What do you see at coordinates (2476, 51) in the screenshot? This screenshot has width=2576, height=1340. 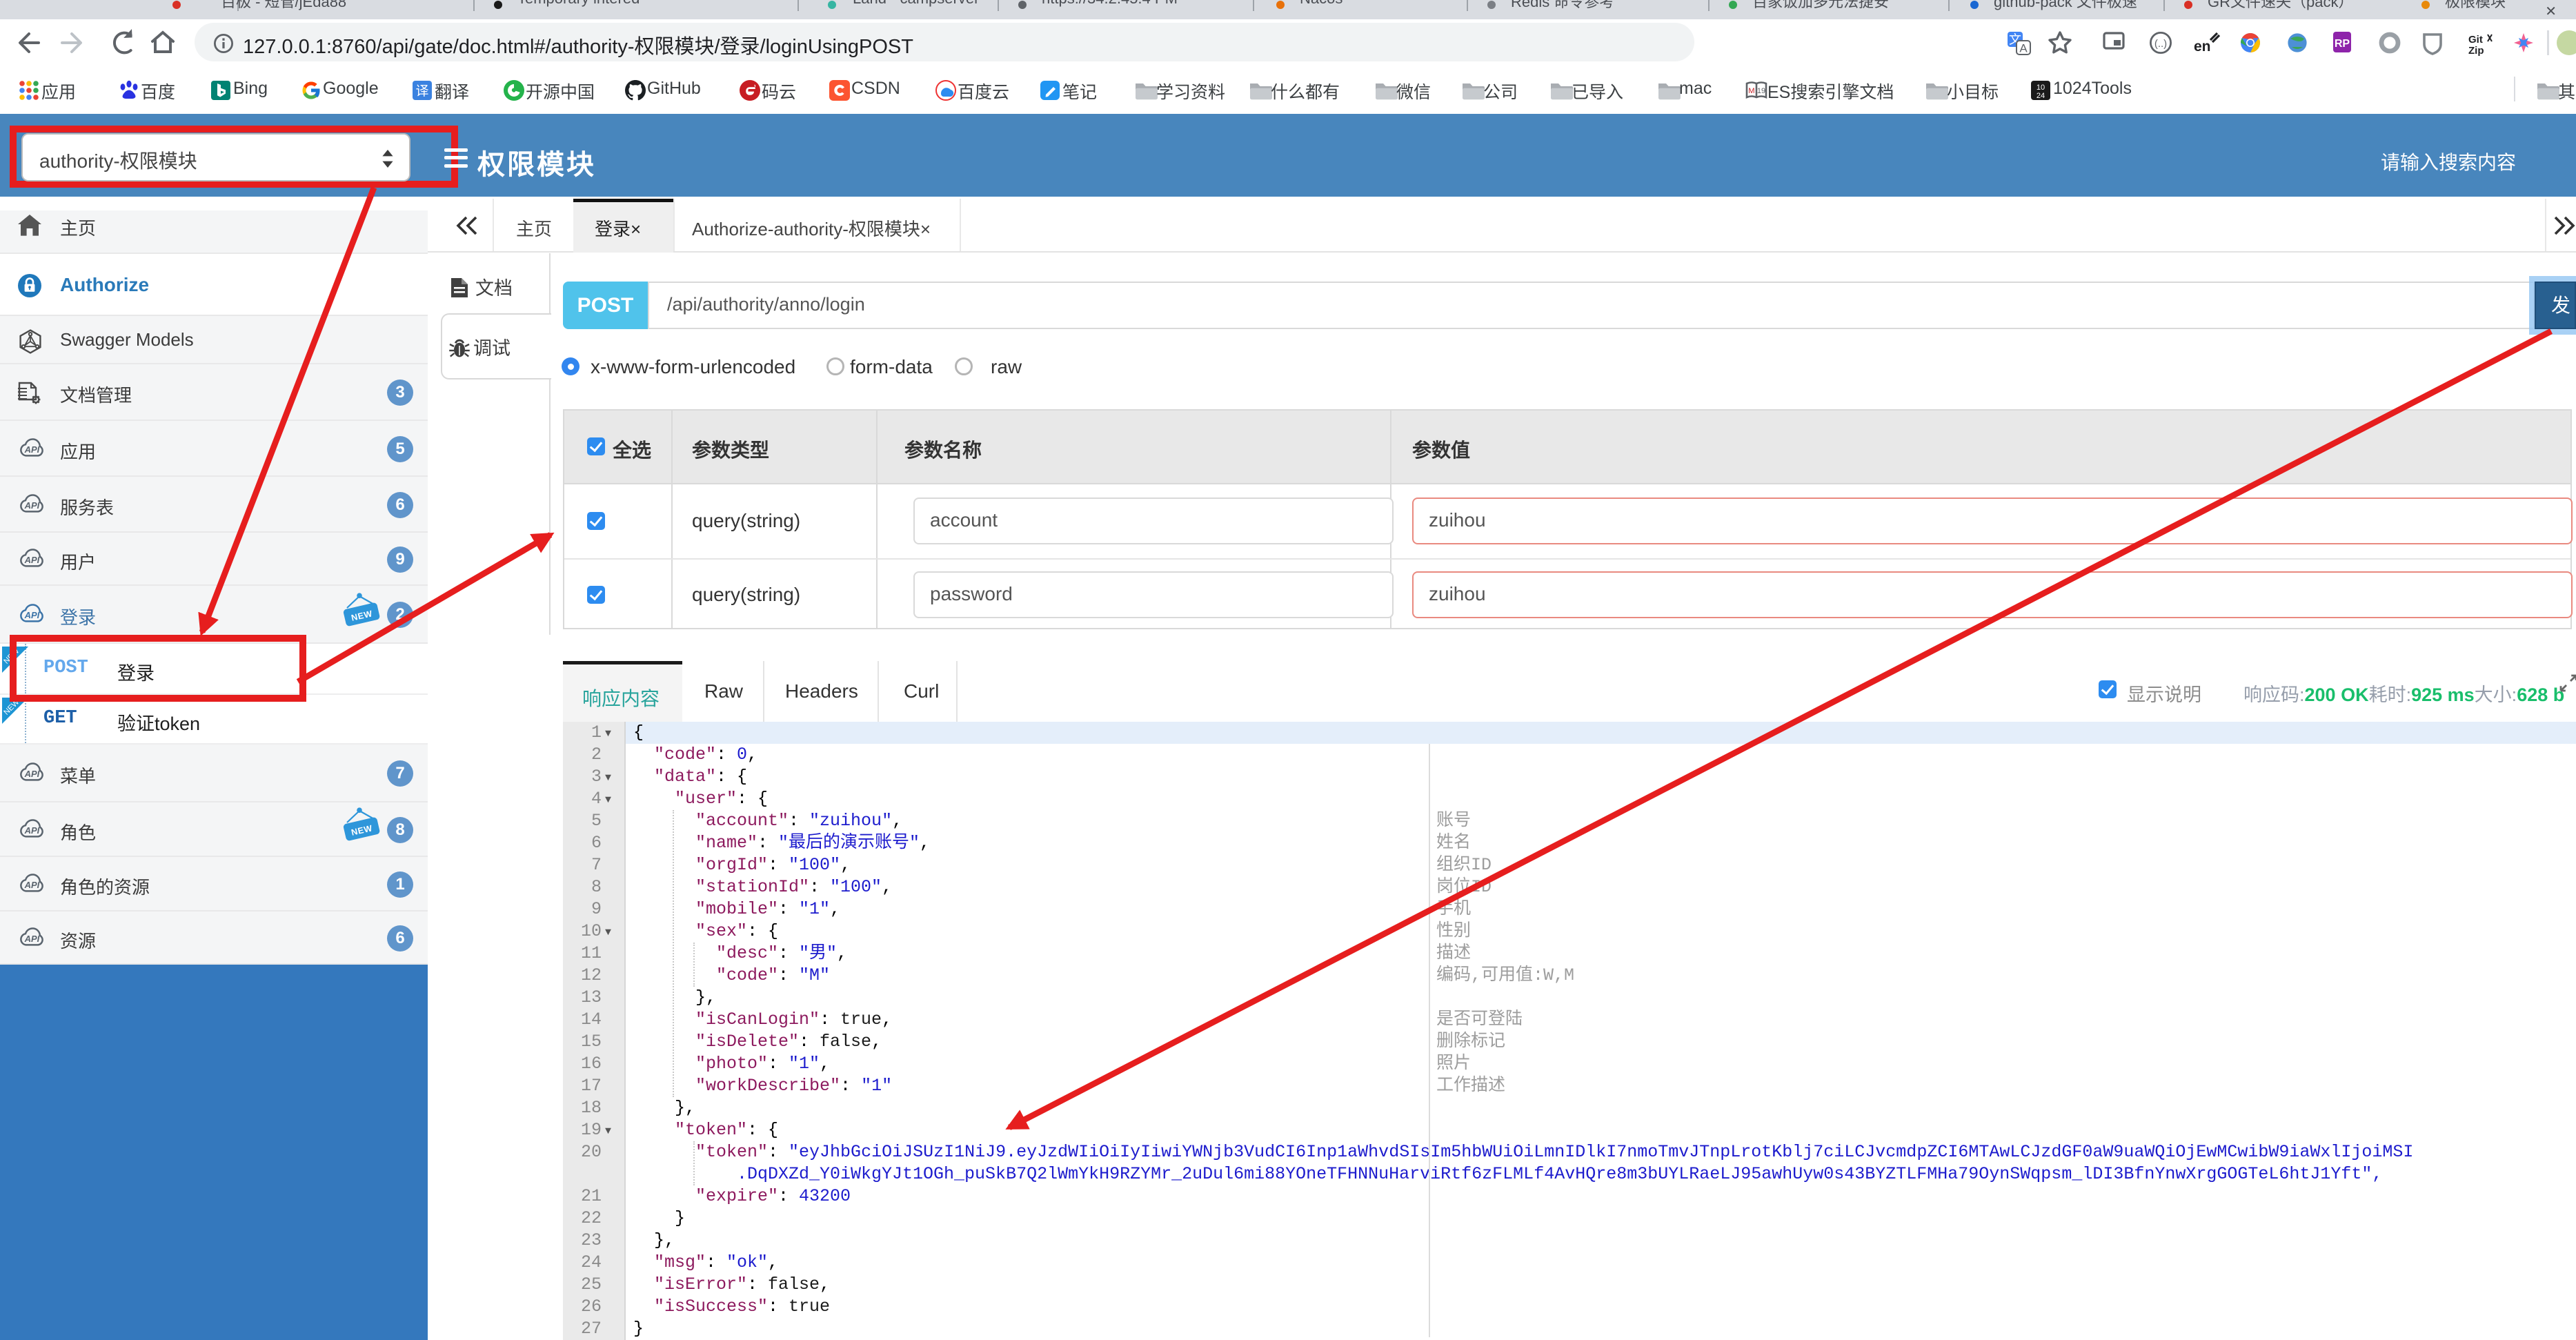 I see `svg-text: Zip` at bounding box center [2476, 51].